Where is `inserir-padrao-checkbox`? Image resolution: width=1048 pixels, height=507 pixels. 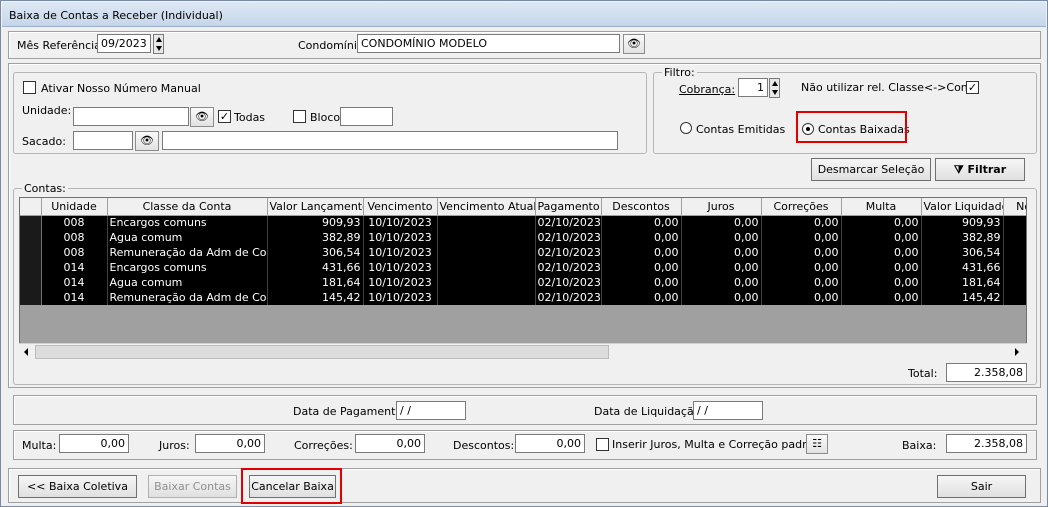 inserir-padrao-checkbox is located at coordinates (602, 444).